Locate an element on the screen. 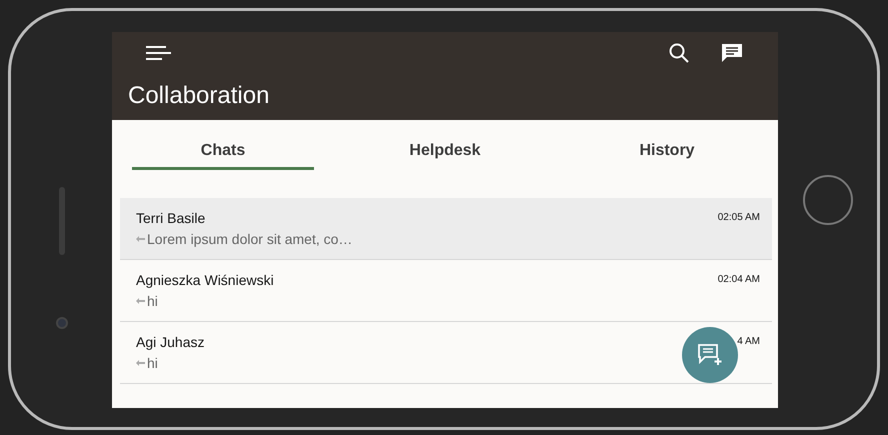 The width and height of the screenshot is (888, 435). tab: Helpdesk is located at coordinates (445, 156).